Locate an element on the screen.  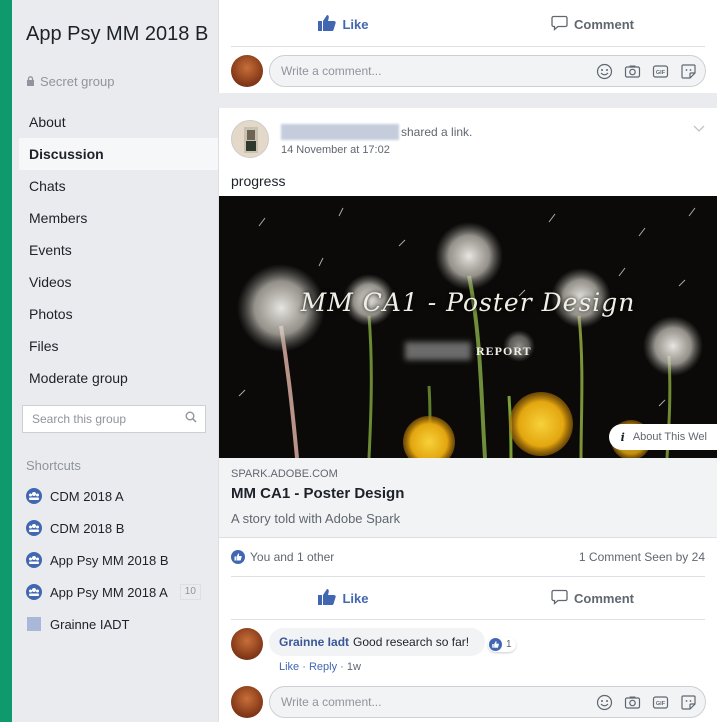
about-this-website-button: i About This Wel is located at coordinates (662, 437).